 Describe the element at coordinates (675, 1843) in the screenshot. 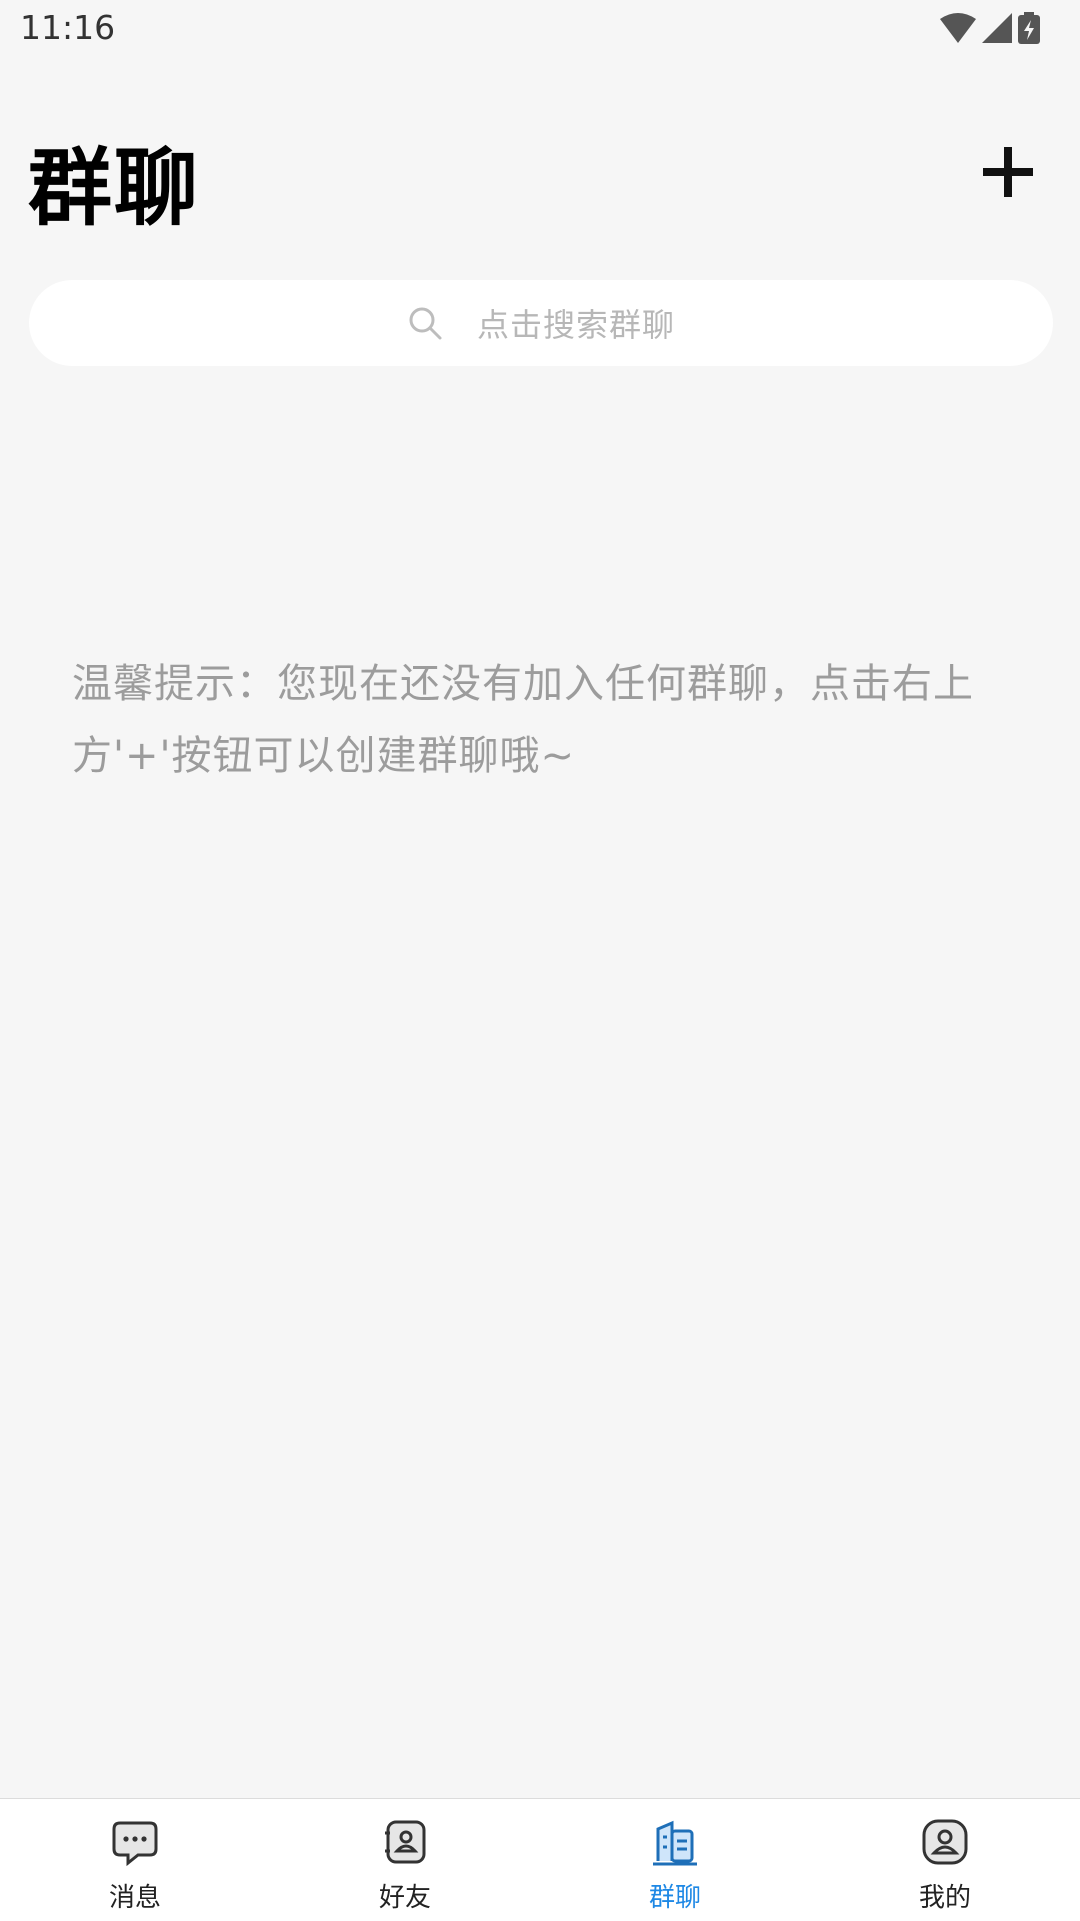

I see `group-chat-icon` at that location.